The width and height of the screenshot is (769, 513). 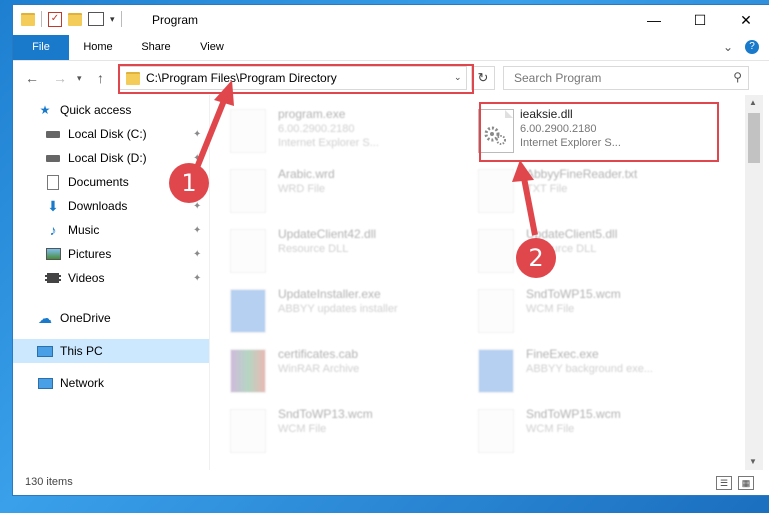 I want to click on step-2-badge: 2, so click(x=536, y=258).